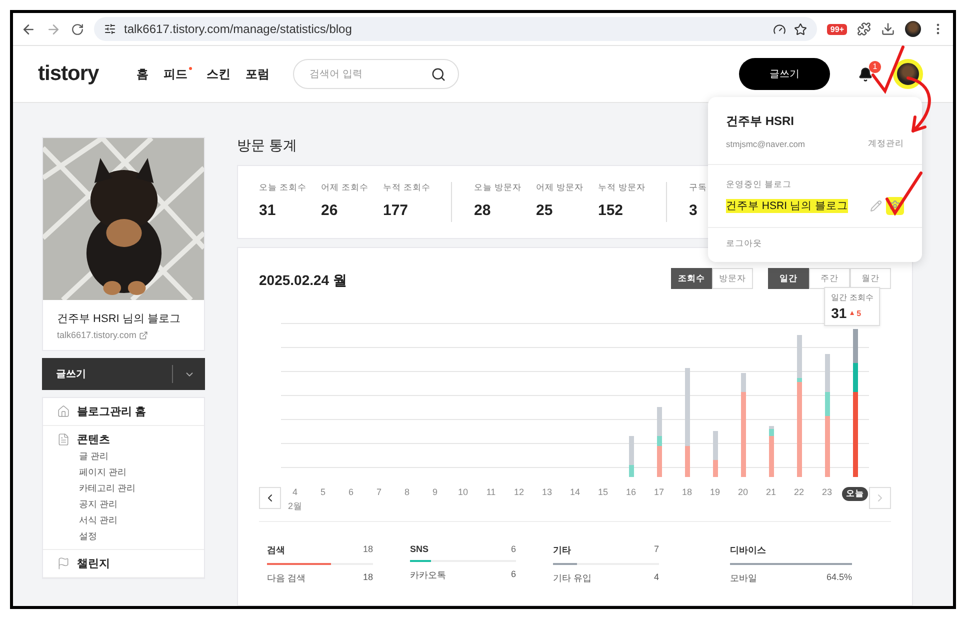  Describe the element at coordinates (63, 563) in the screenshot. I see `flag-icon` at that location.